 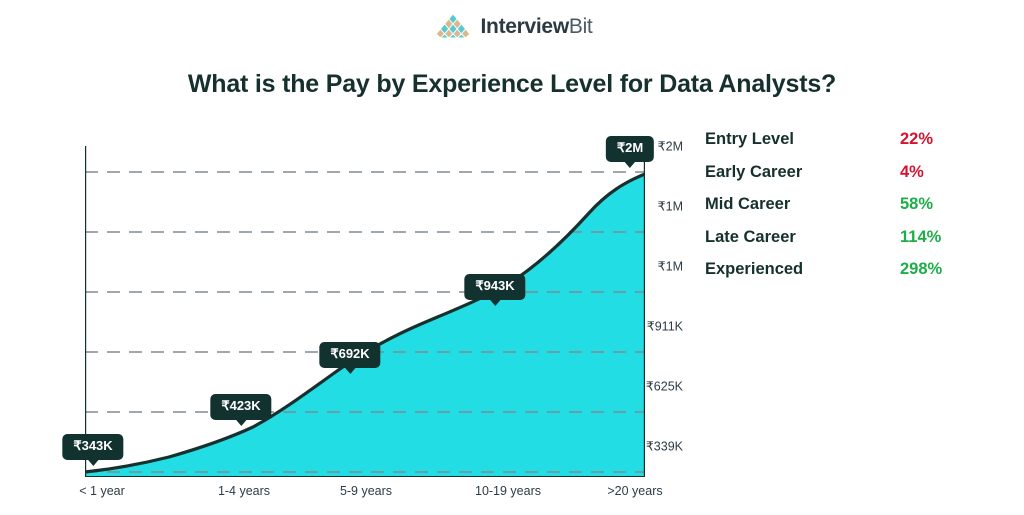 What do you see at coordinates (630, 152) in the screenshot?
I see `data-label-4: ₹2M` at bounding box center [630, 152].